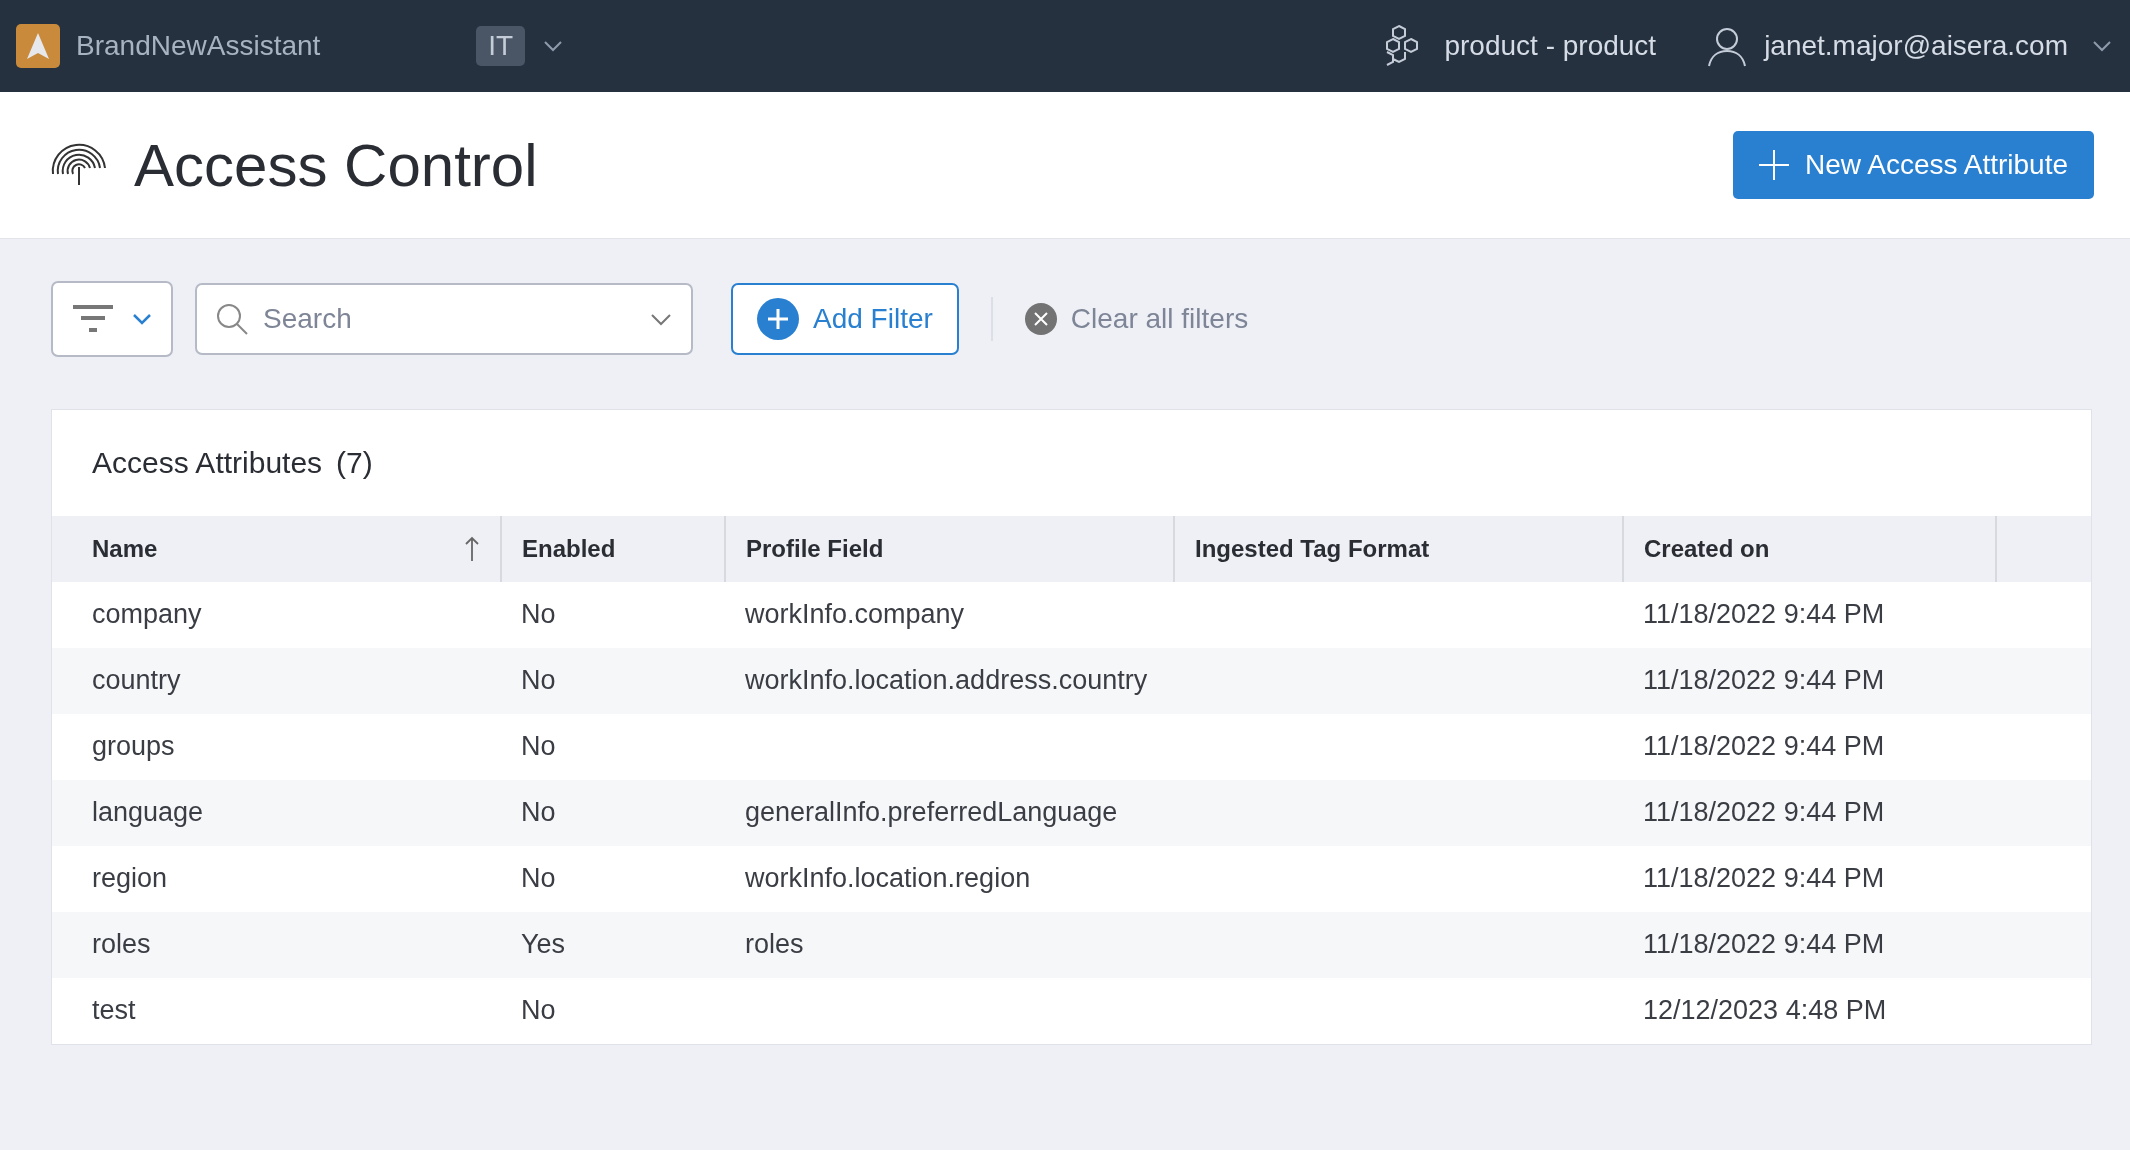 This screenshot has width=2130, height=1150. I want to click on column-header: Name, so click(276, 549).